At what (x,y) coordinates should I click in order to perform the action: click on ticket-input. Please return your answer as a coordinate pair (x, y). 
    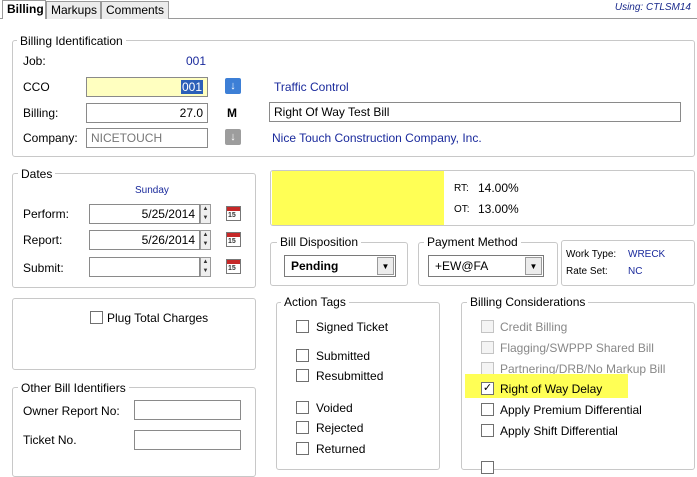
    Looking at the image, I should click on (187, 440).